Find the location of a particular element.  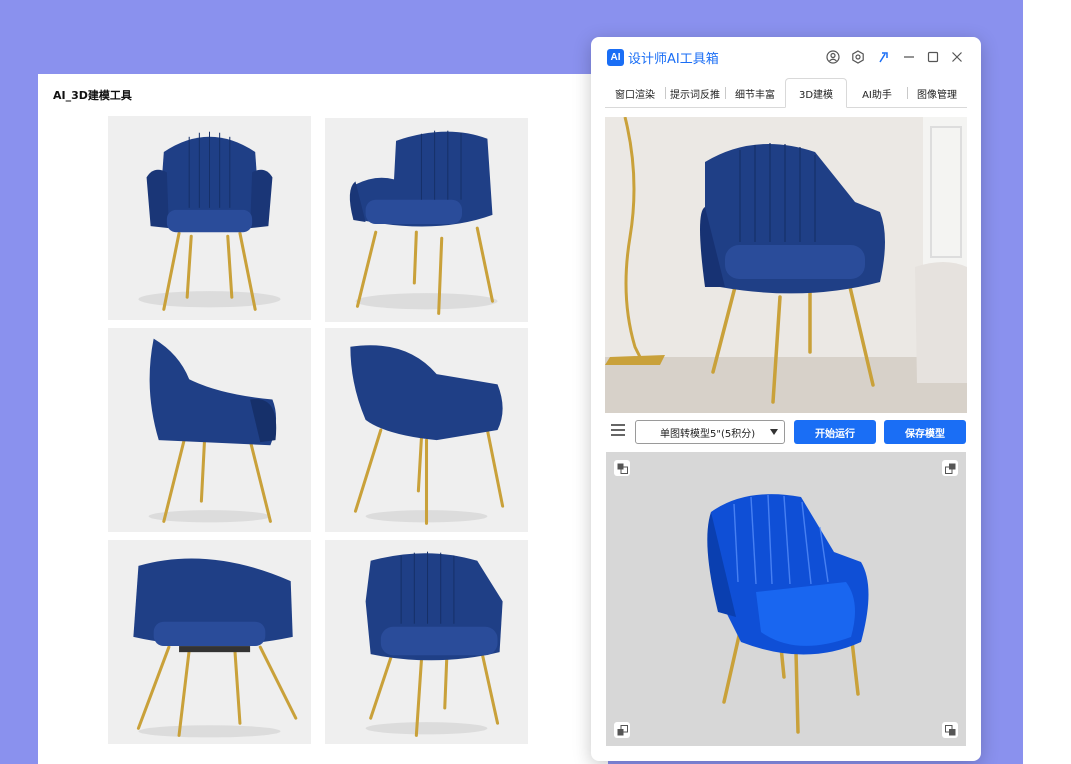

close-icon is located at coordinates (957, 57).